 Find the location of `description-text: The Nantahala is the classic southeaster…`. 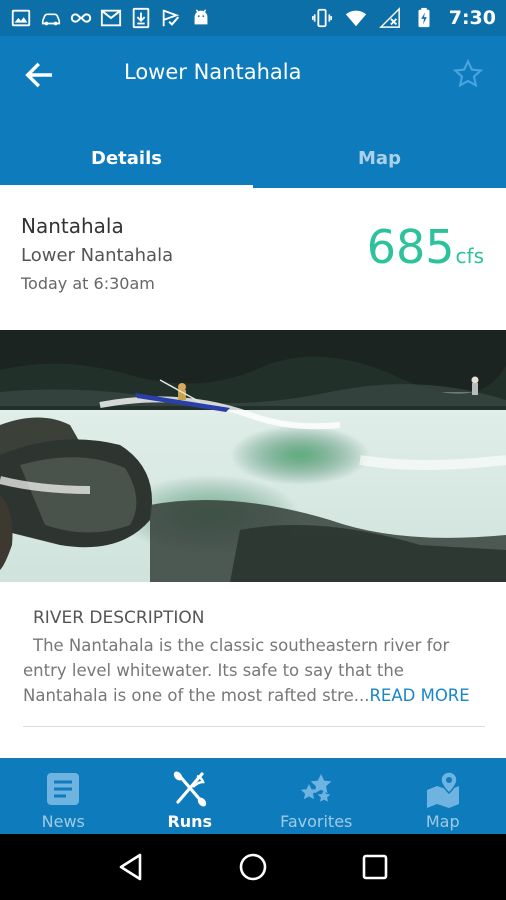

description-text: The Nantahala is the classic southeaster… is located at coordinates (256, 670).